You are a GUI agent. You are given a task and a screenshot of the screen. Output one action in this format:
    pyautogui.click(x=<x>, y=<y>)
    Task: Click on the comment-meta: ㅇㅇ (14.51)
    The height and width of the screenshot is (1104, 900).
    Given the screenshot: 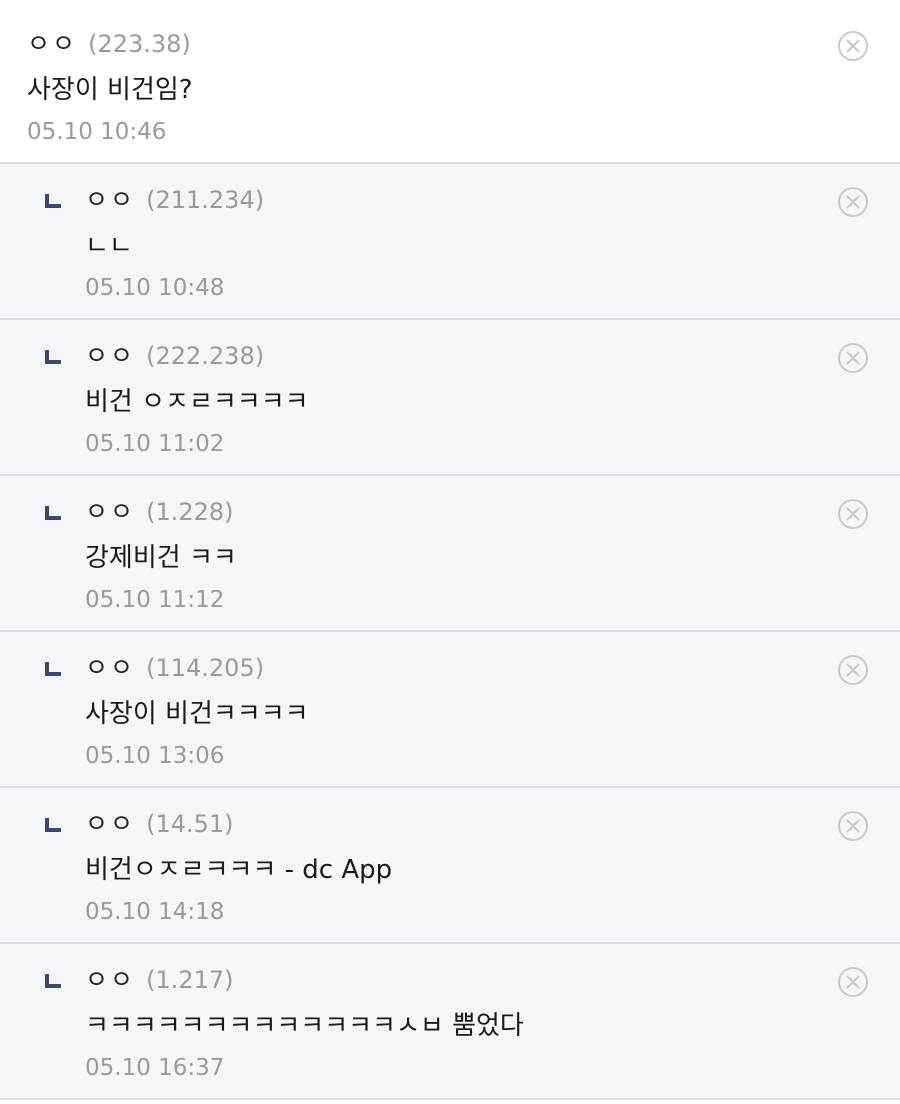 What is the action you would take?
    pyautogui.click(x=238, y=824)
    